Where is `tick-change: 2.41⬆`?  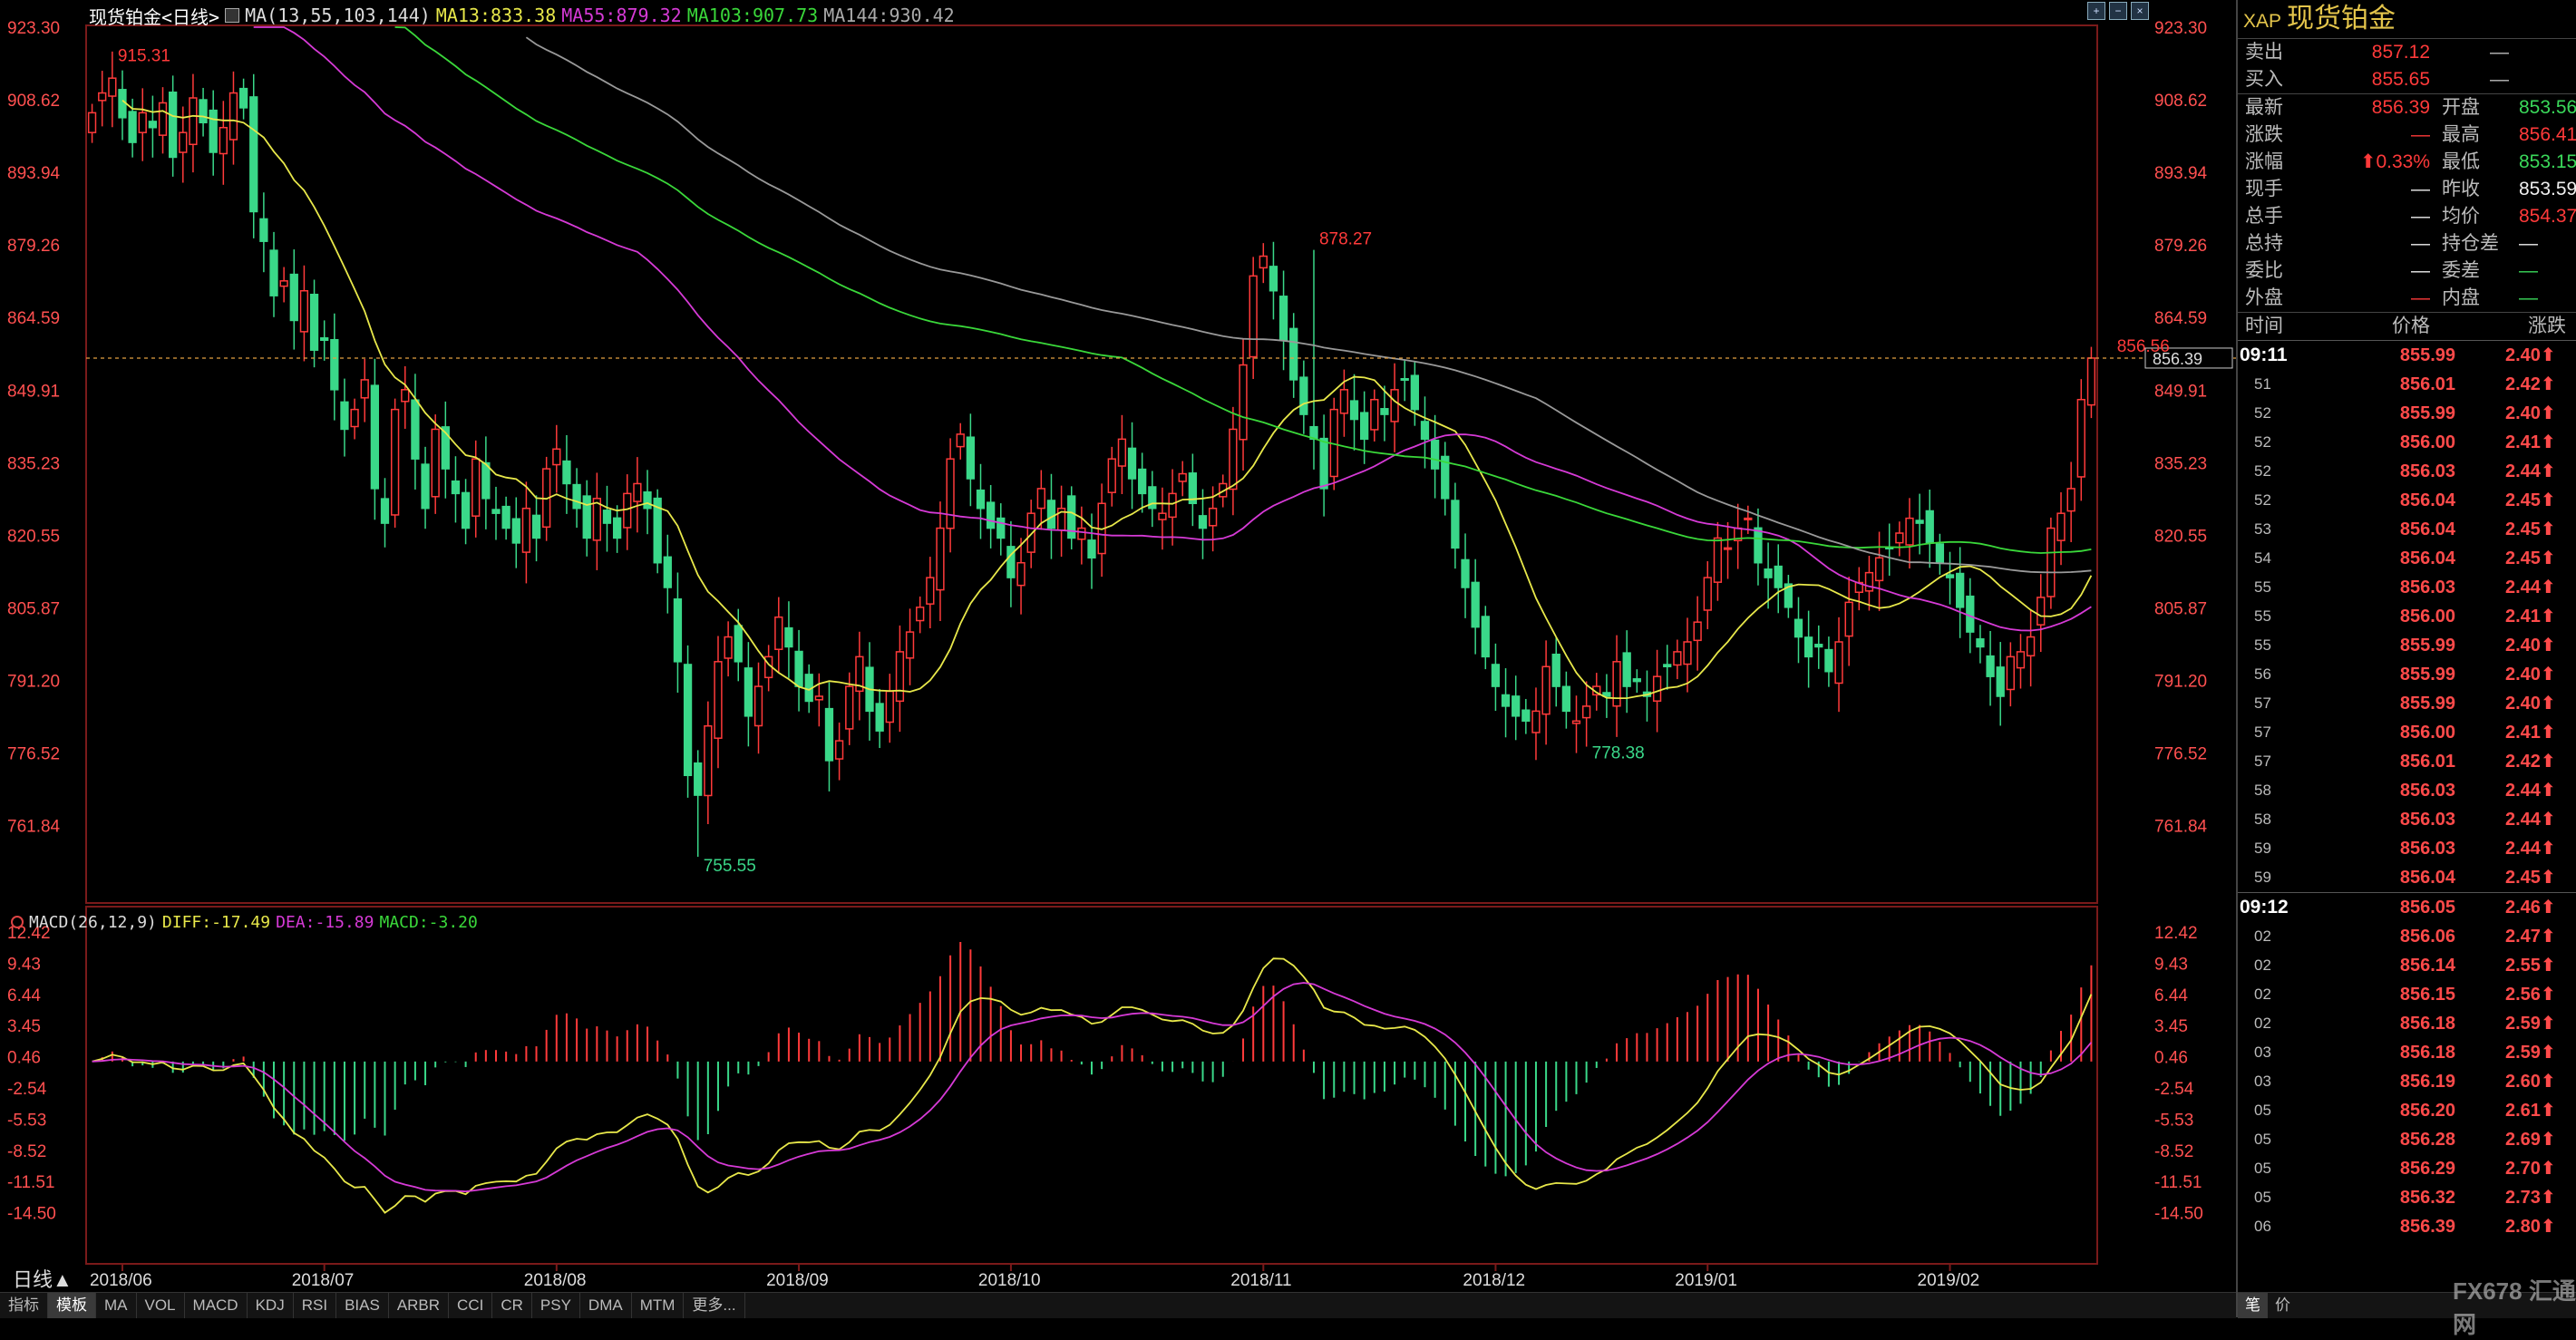 tick-change: 2.41⬆ is located at coordinates (2530, 616).